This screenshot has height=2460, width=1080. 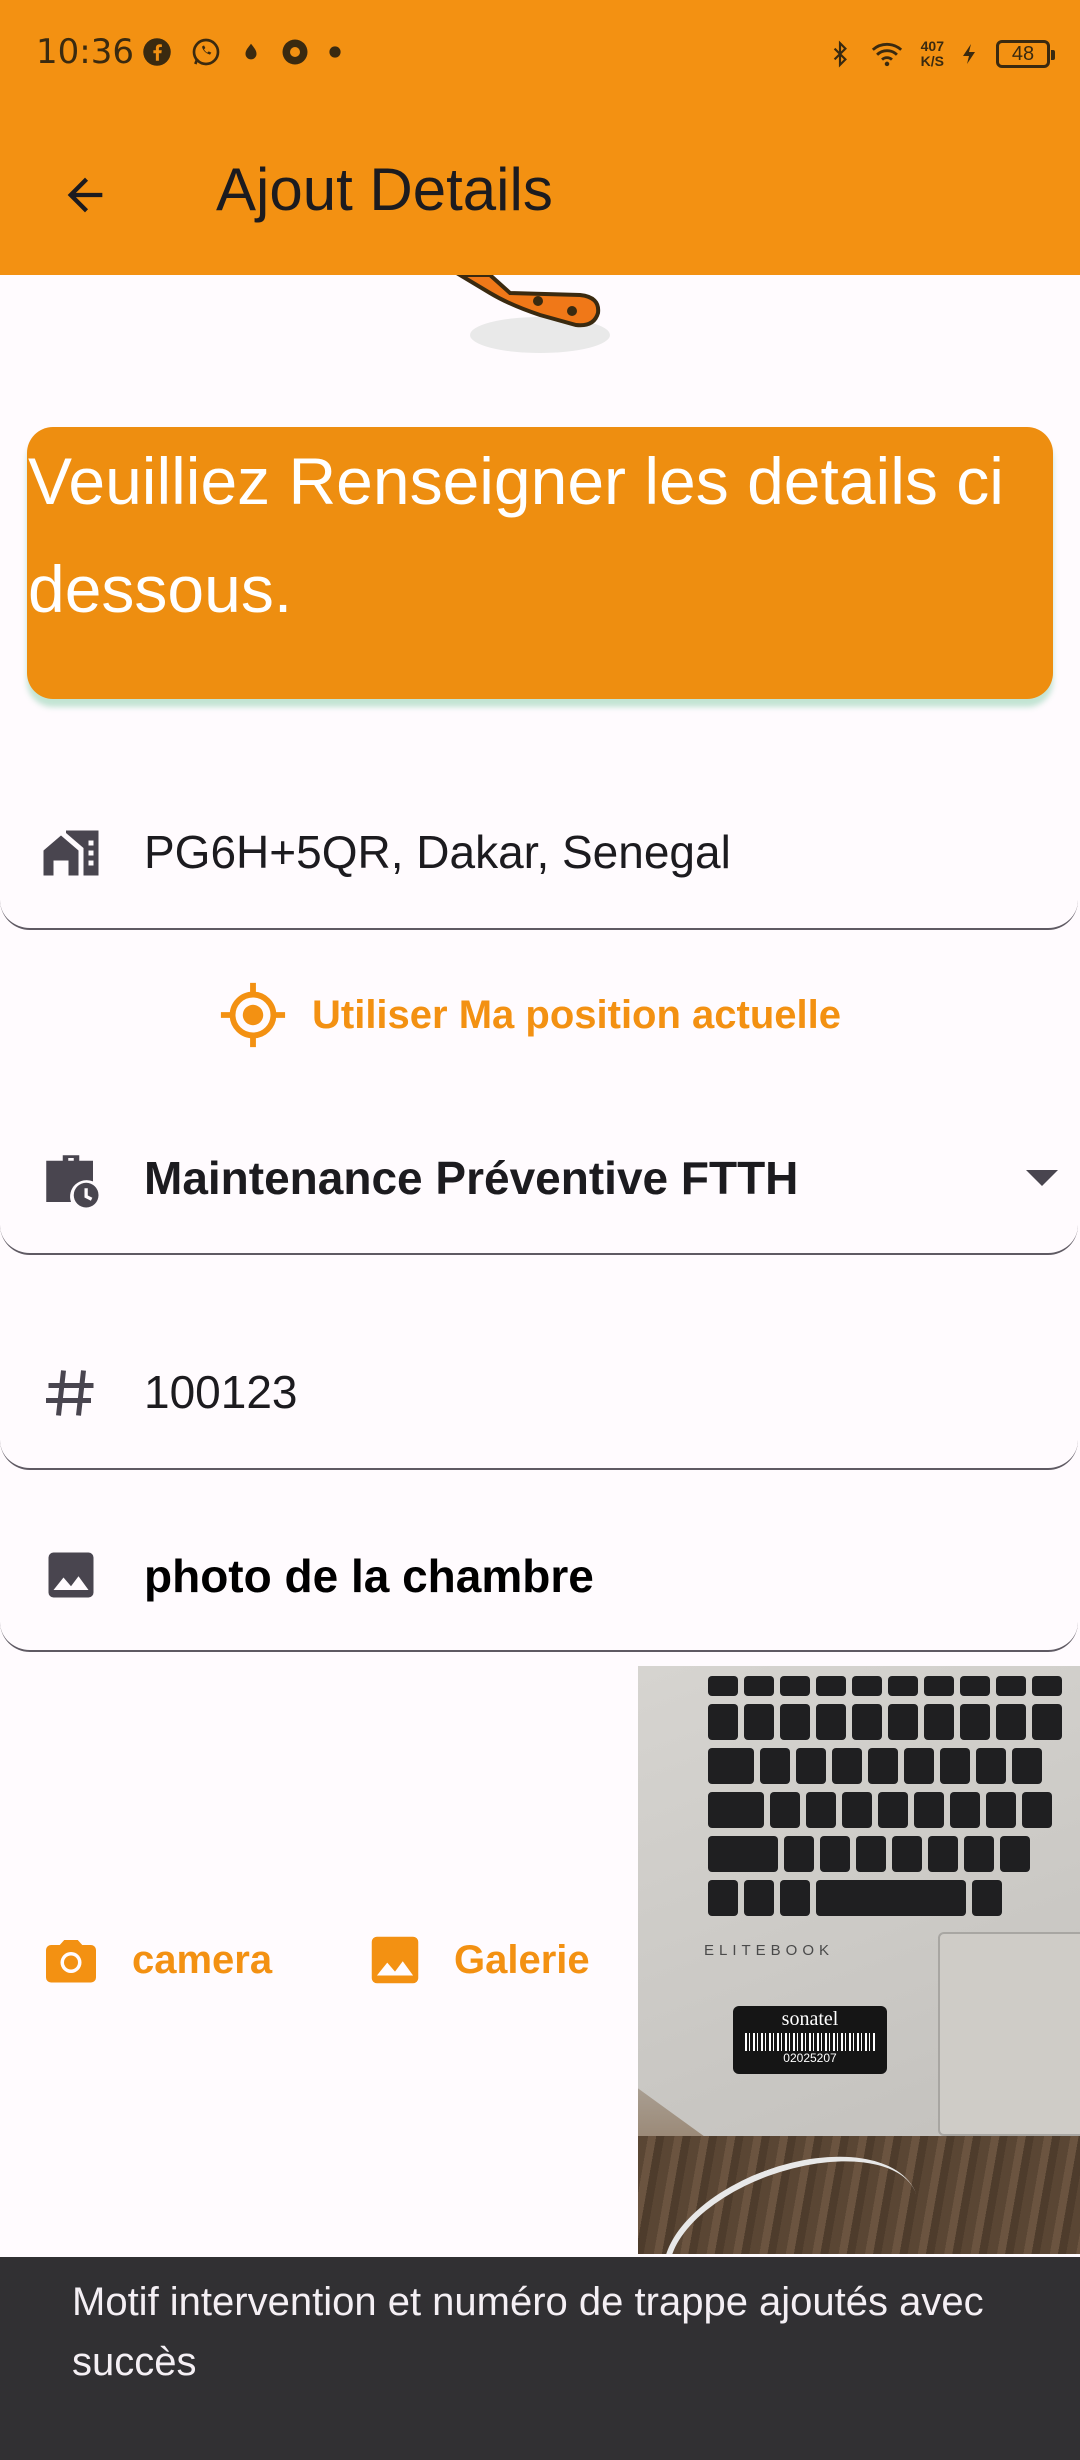 What do you see at coordinates (71, 1393) in the screenshot?
I see `hashtag-icon` at bounding box center [71, 1393].